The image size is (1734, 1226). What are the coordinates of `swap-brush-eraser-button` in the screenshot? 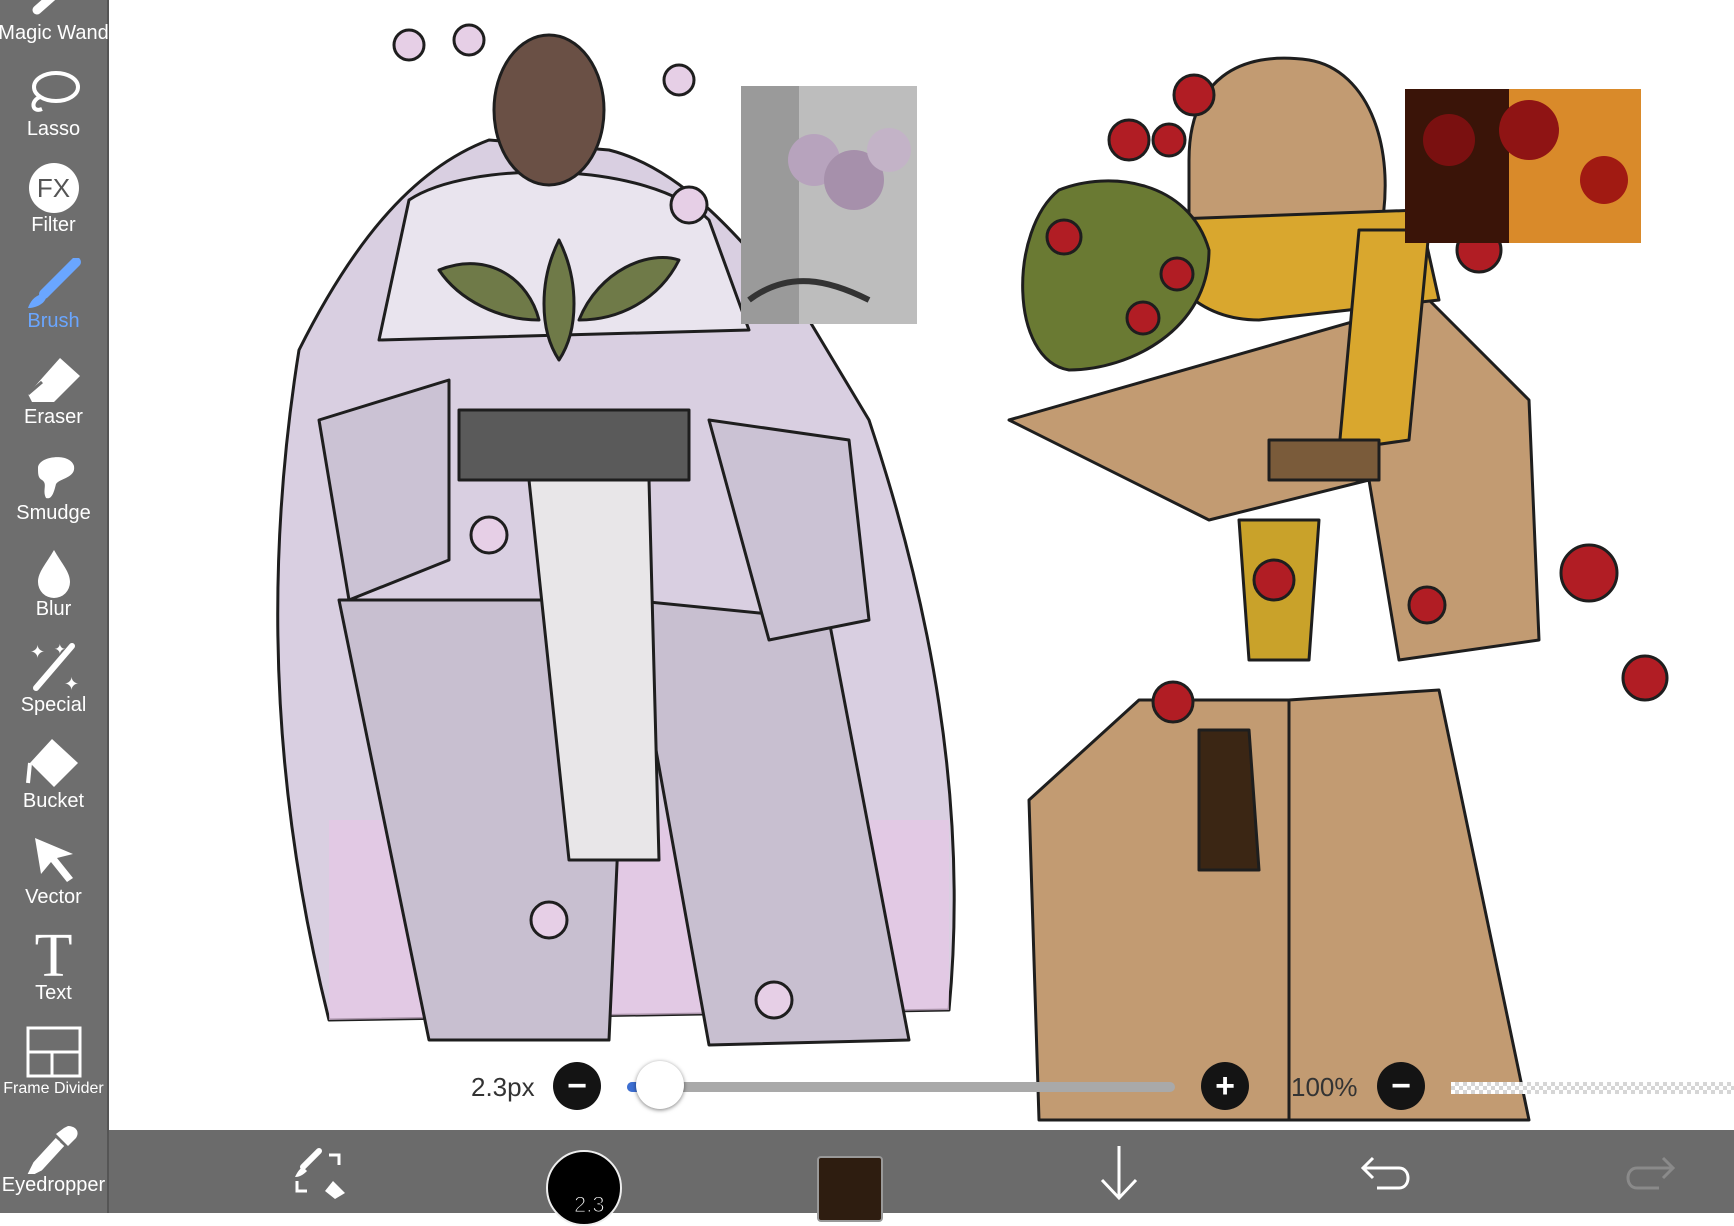 It's located at (319, 1171).